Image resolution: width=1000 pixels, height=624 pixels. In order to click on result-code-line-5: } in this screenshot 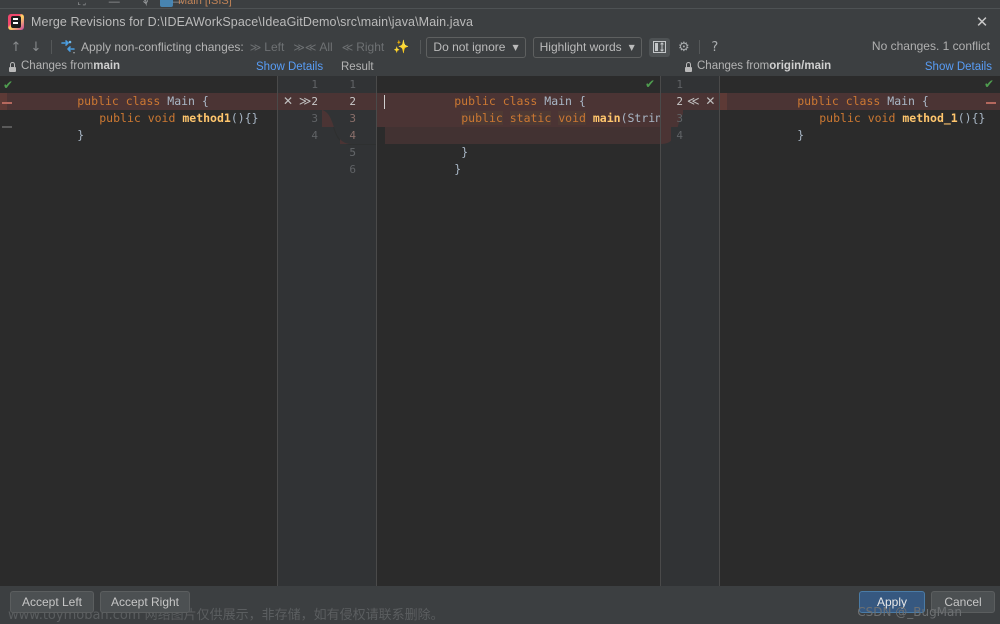, I will do `click(458, 169)`.